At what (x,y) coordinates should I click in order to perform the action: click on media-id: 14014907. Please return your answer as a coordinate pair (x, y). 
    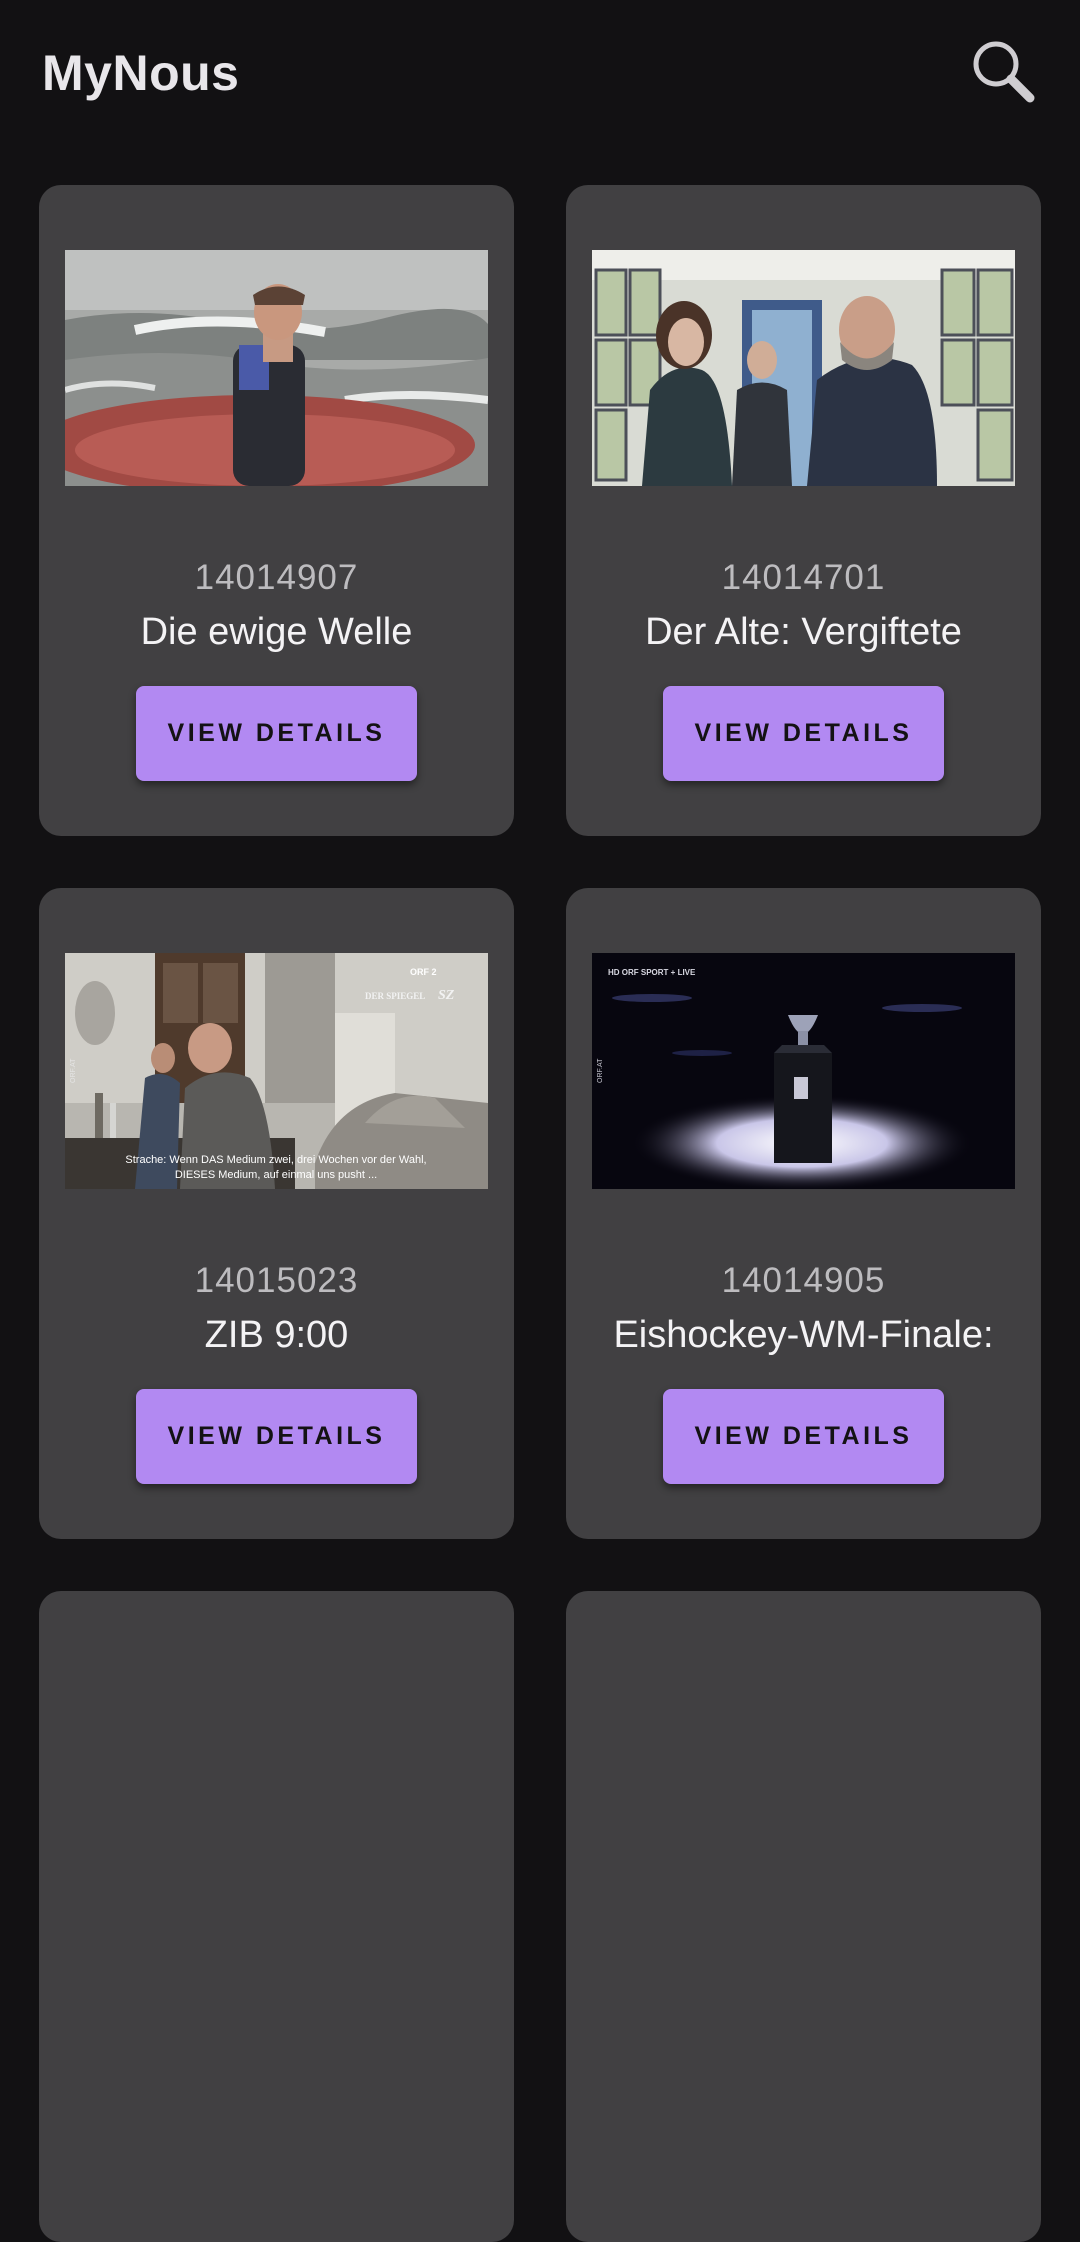
    Looking at the image, I should click on (276, 577).